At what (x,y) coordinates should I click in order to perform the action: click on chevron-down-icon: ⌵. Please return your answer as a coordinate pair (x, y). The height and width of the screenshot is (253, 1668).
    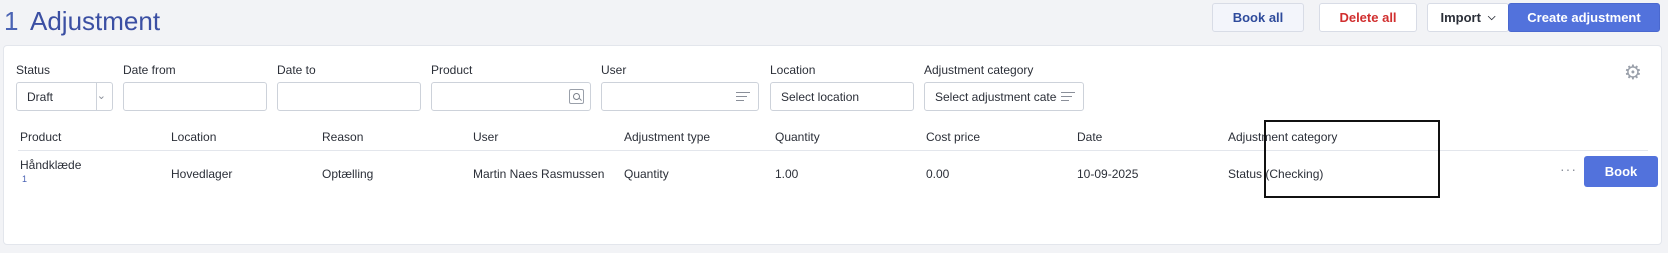
    Looking at the image, I should click on (1491, 17).